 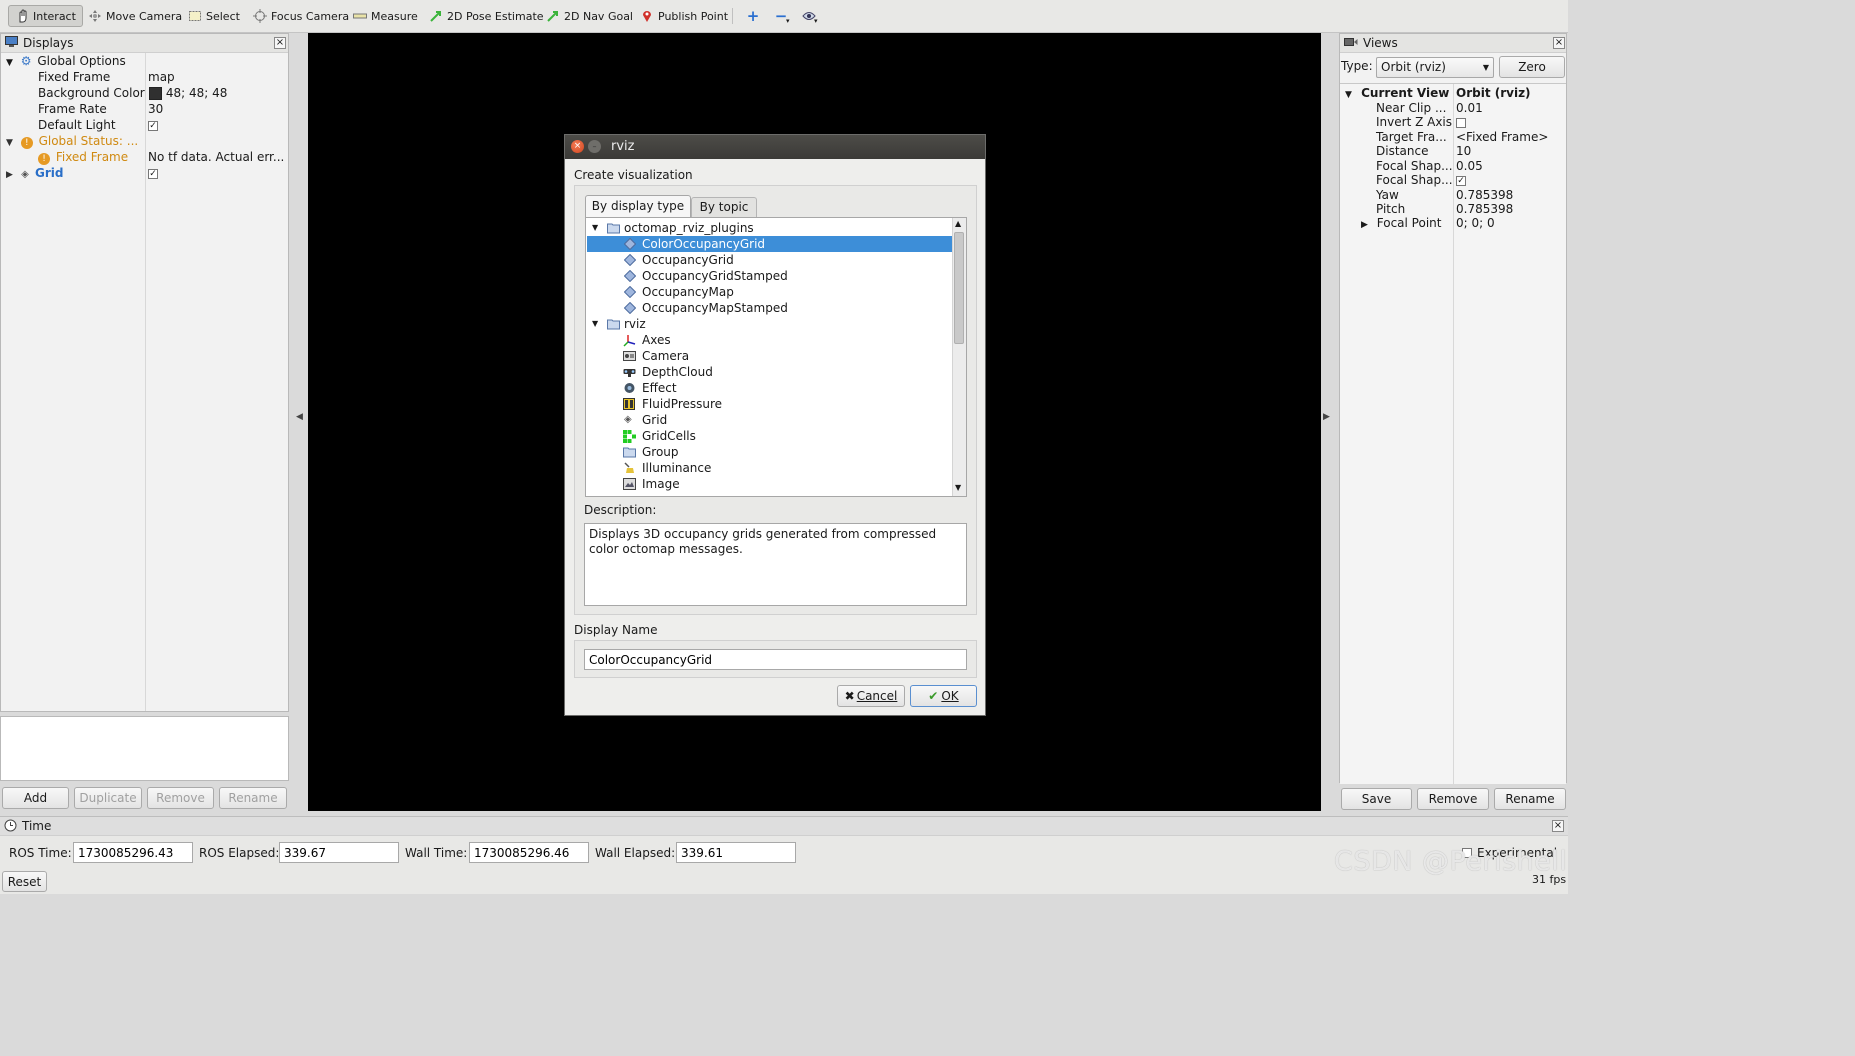 What do you see at coordinates (83, 157) in the screenshot?
I see `tree-row-status-fixed-frame: ! Fixed Frame` at bounding box center [83, 157].